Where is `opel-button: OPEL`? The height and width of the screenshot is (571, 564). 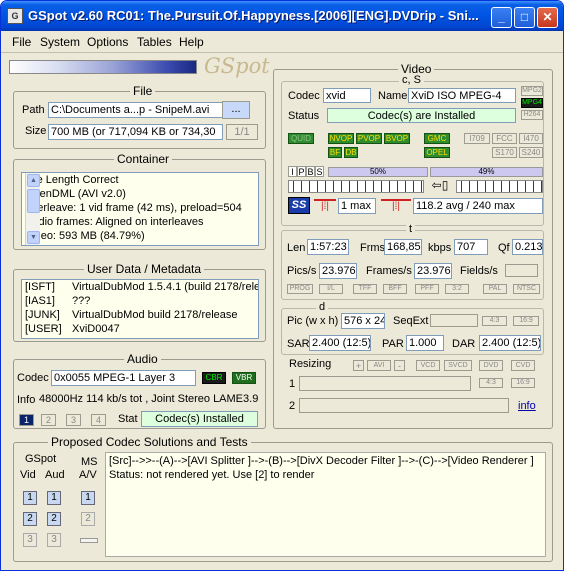 opel-button: OPEL is located at coordinates (437, 152).